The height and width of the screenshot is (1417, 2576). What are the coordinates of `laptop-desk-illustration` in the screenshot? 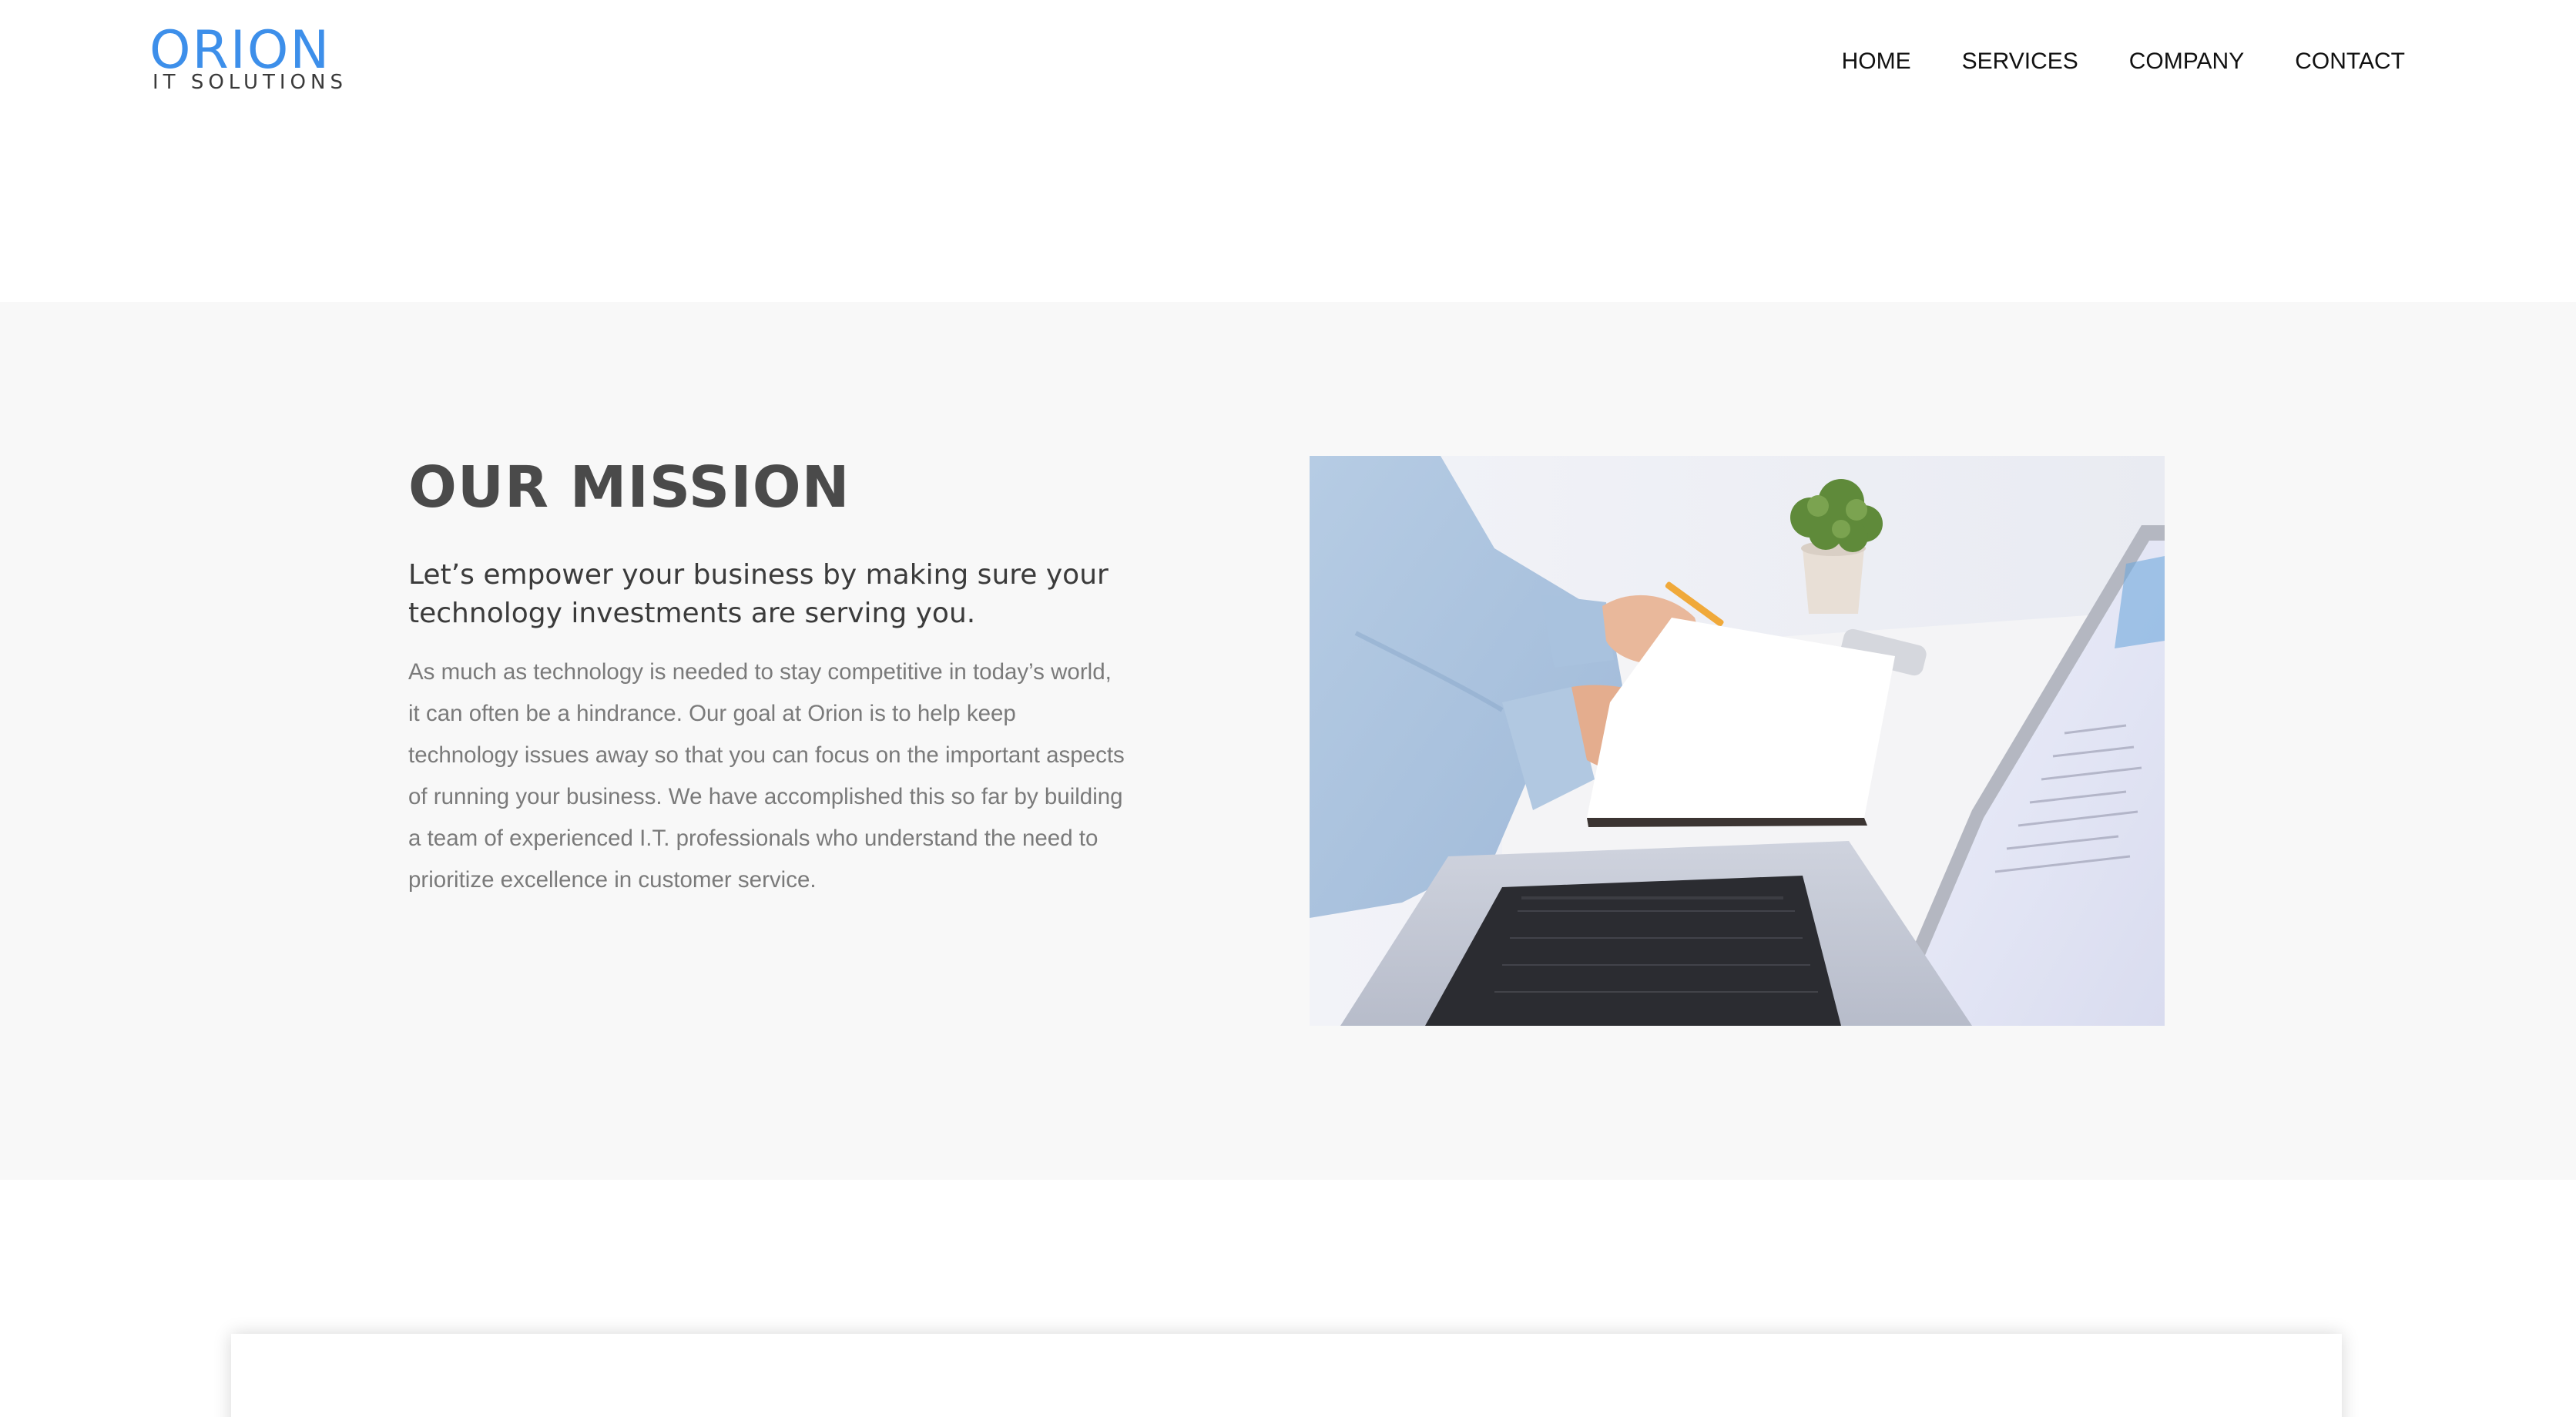 It's located at (1737, 741).